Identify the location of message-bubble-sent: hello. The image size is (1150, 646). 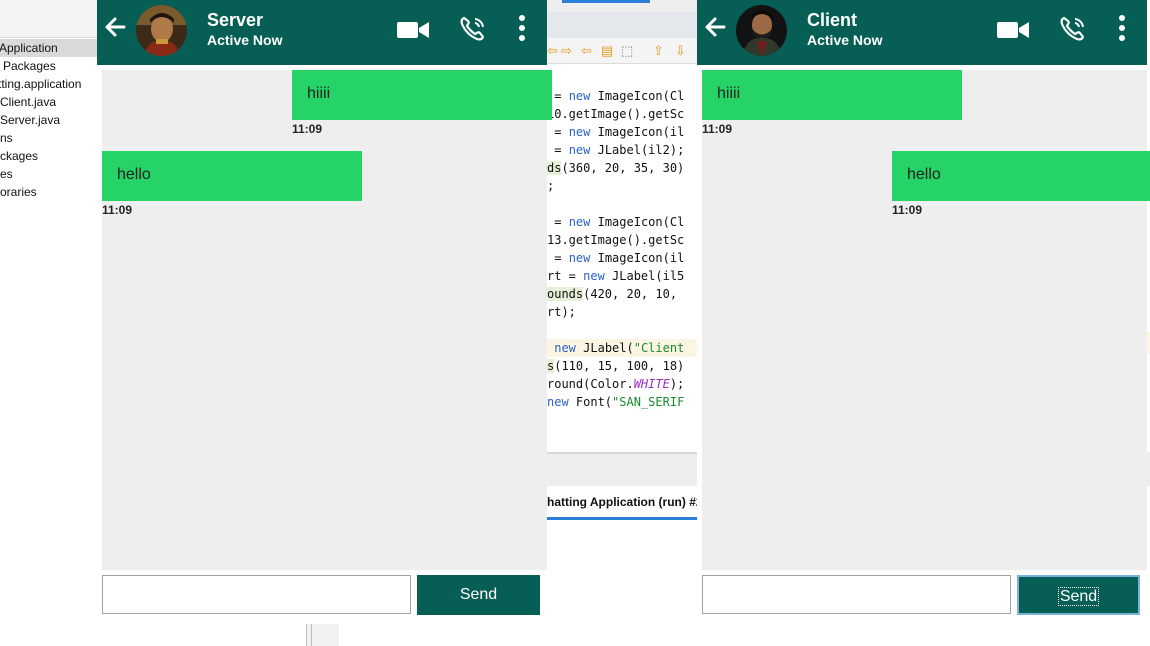
(1021, 176).